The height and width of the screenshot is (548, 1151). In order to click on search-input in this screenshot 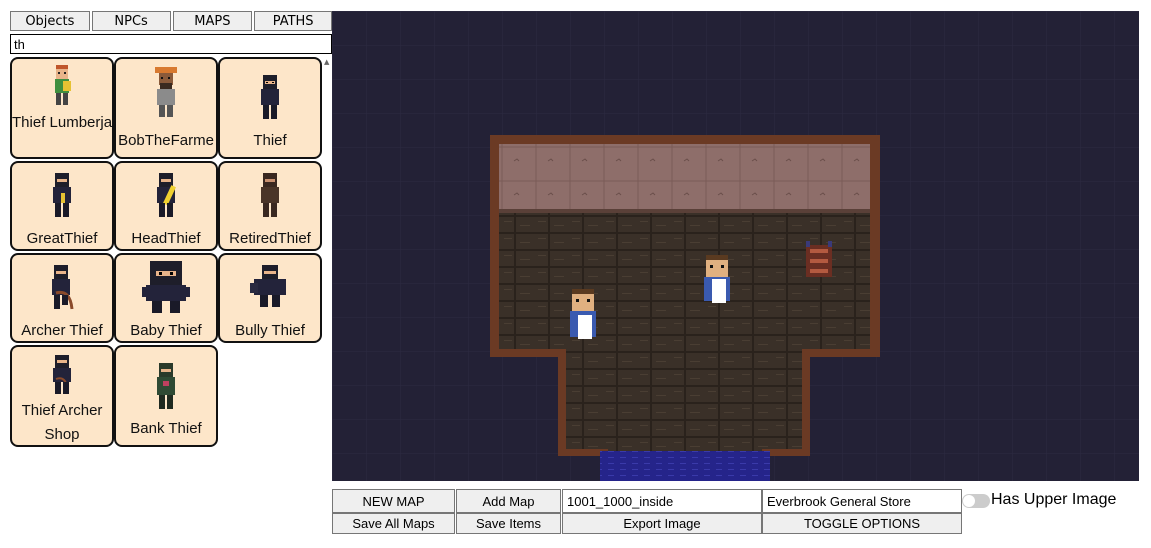, I will do `click(171, 44)`.